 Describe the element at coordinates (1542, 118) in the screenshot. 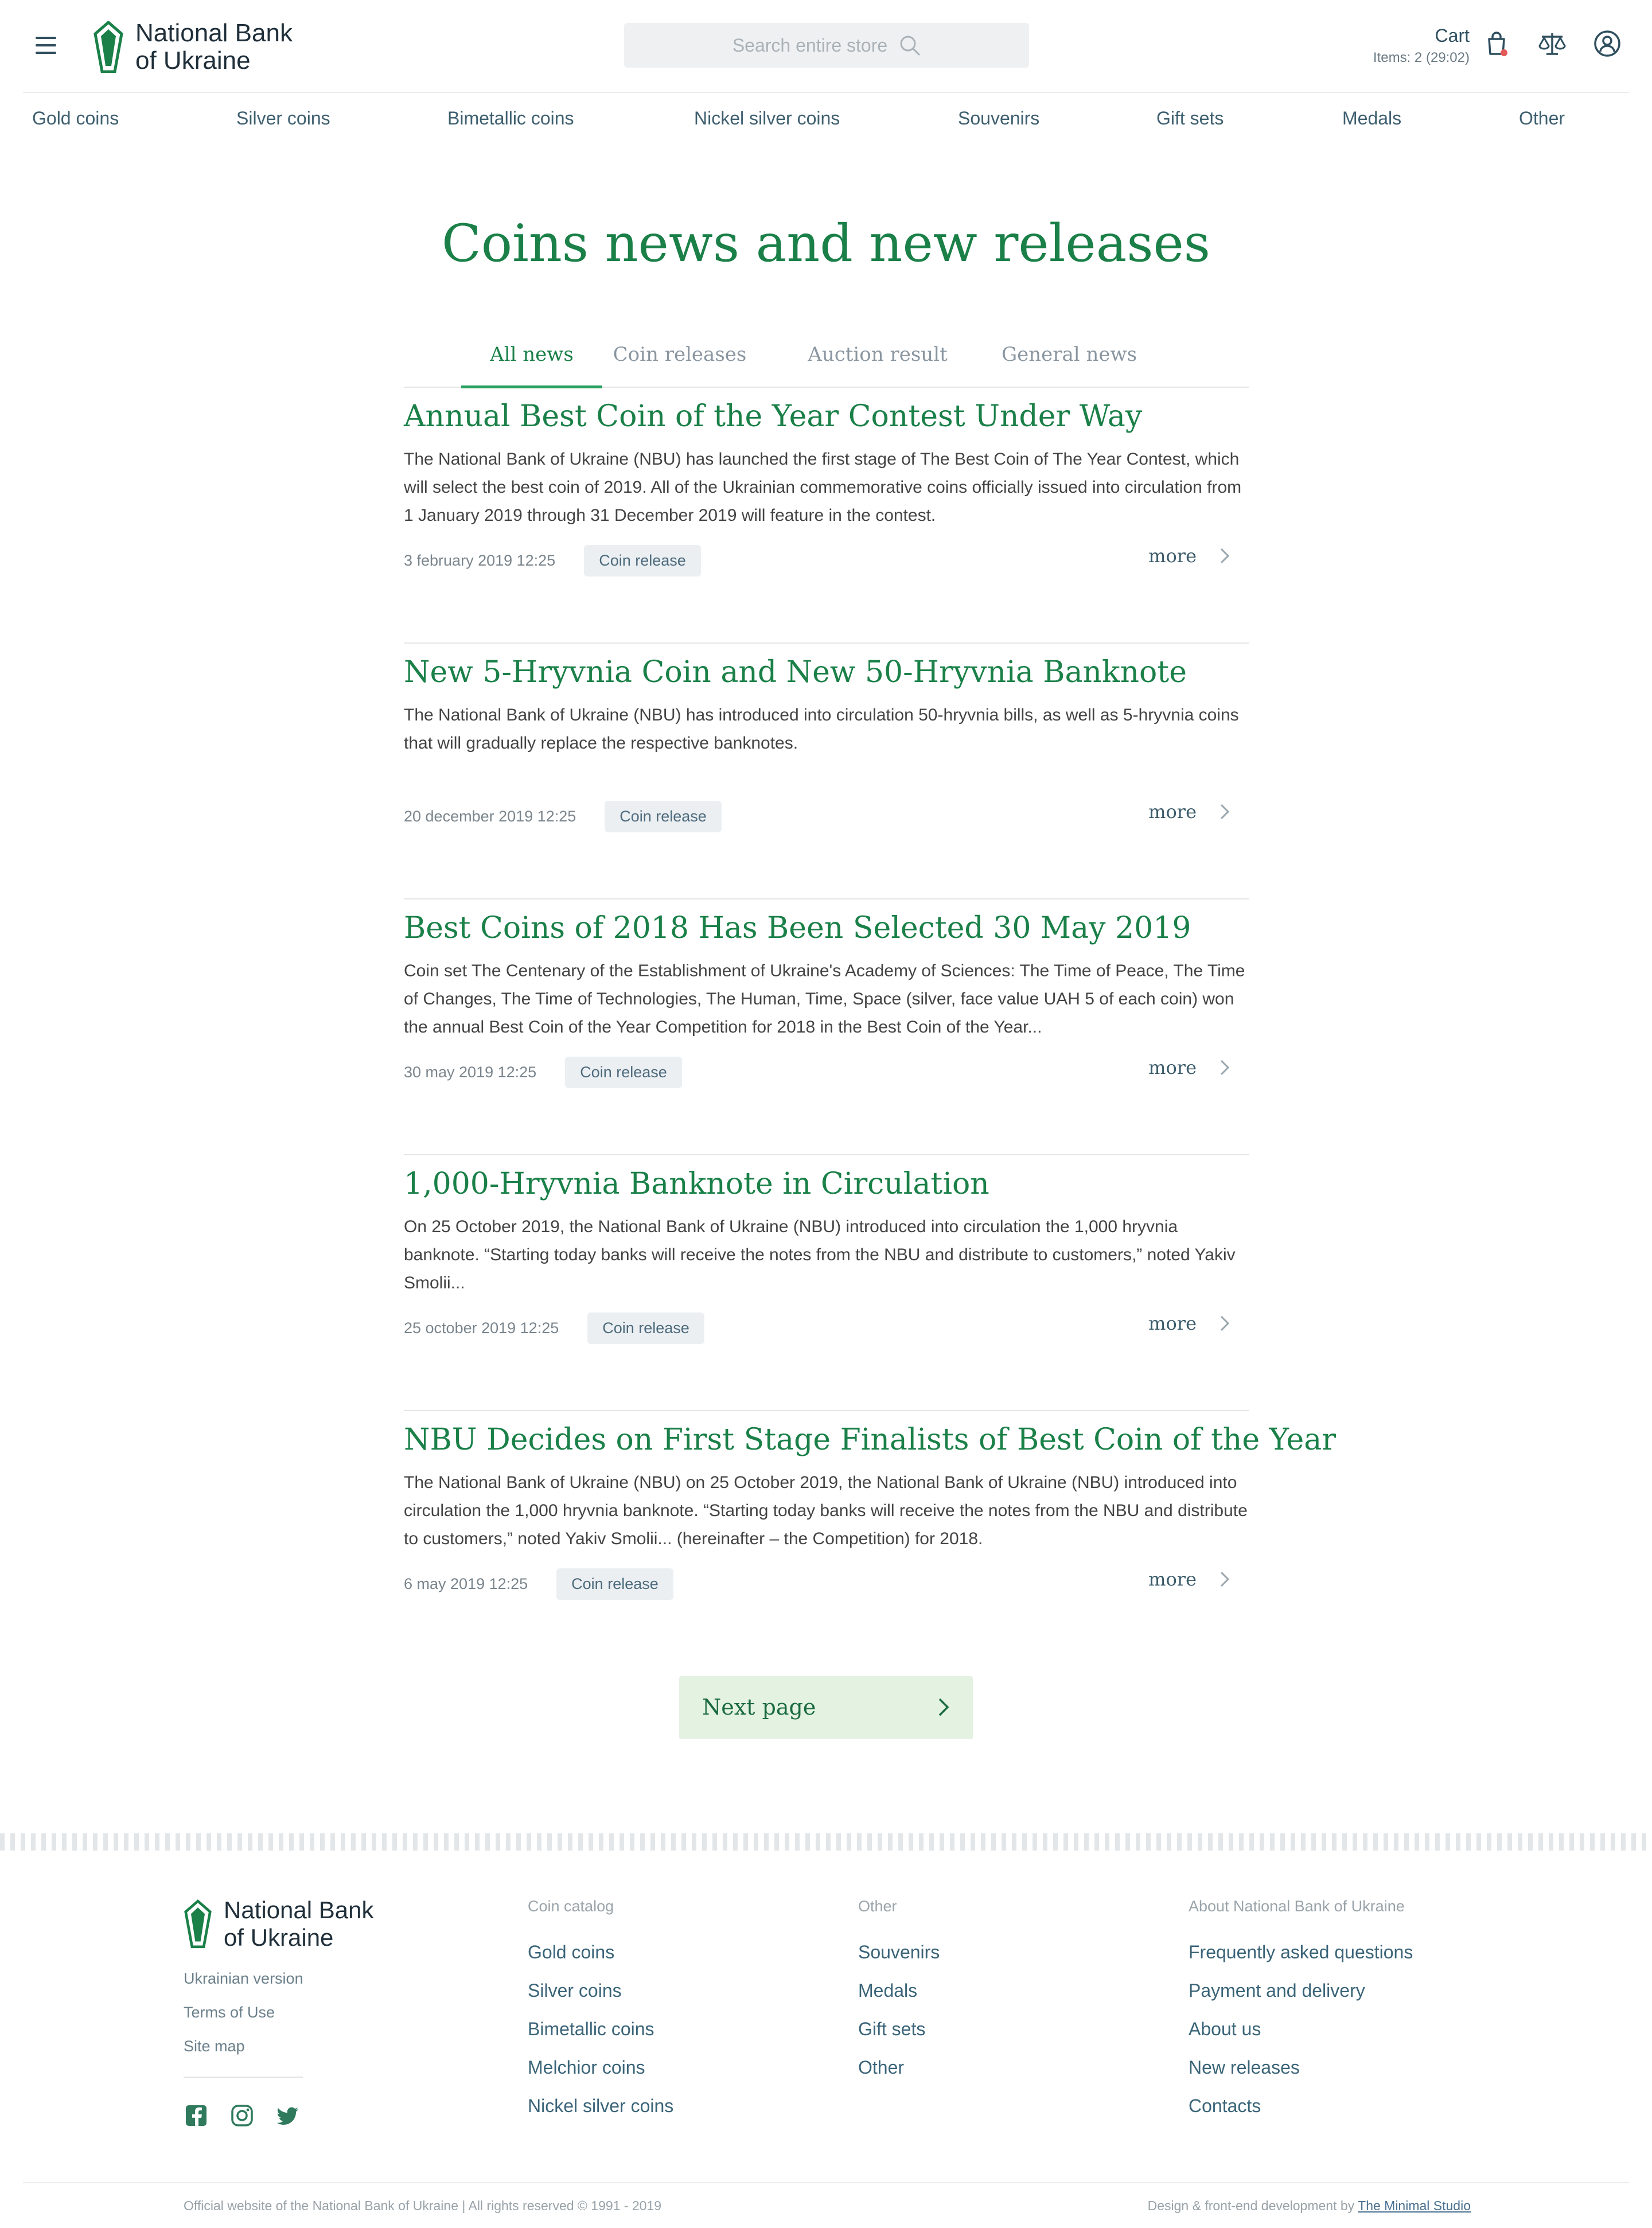

I see `nav-other: Other` at that location.